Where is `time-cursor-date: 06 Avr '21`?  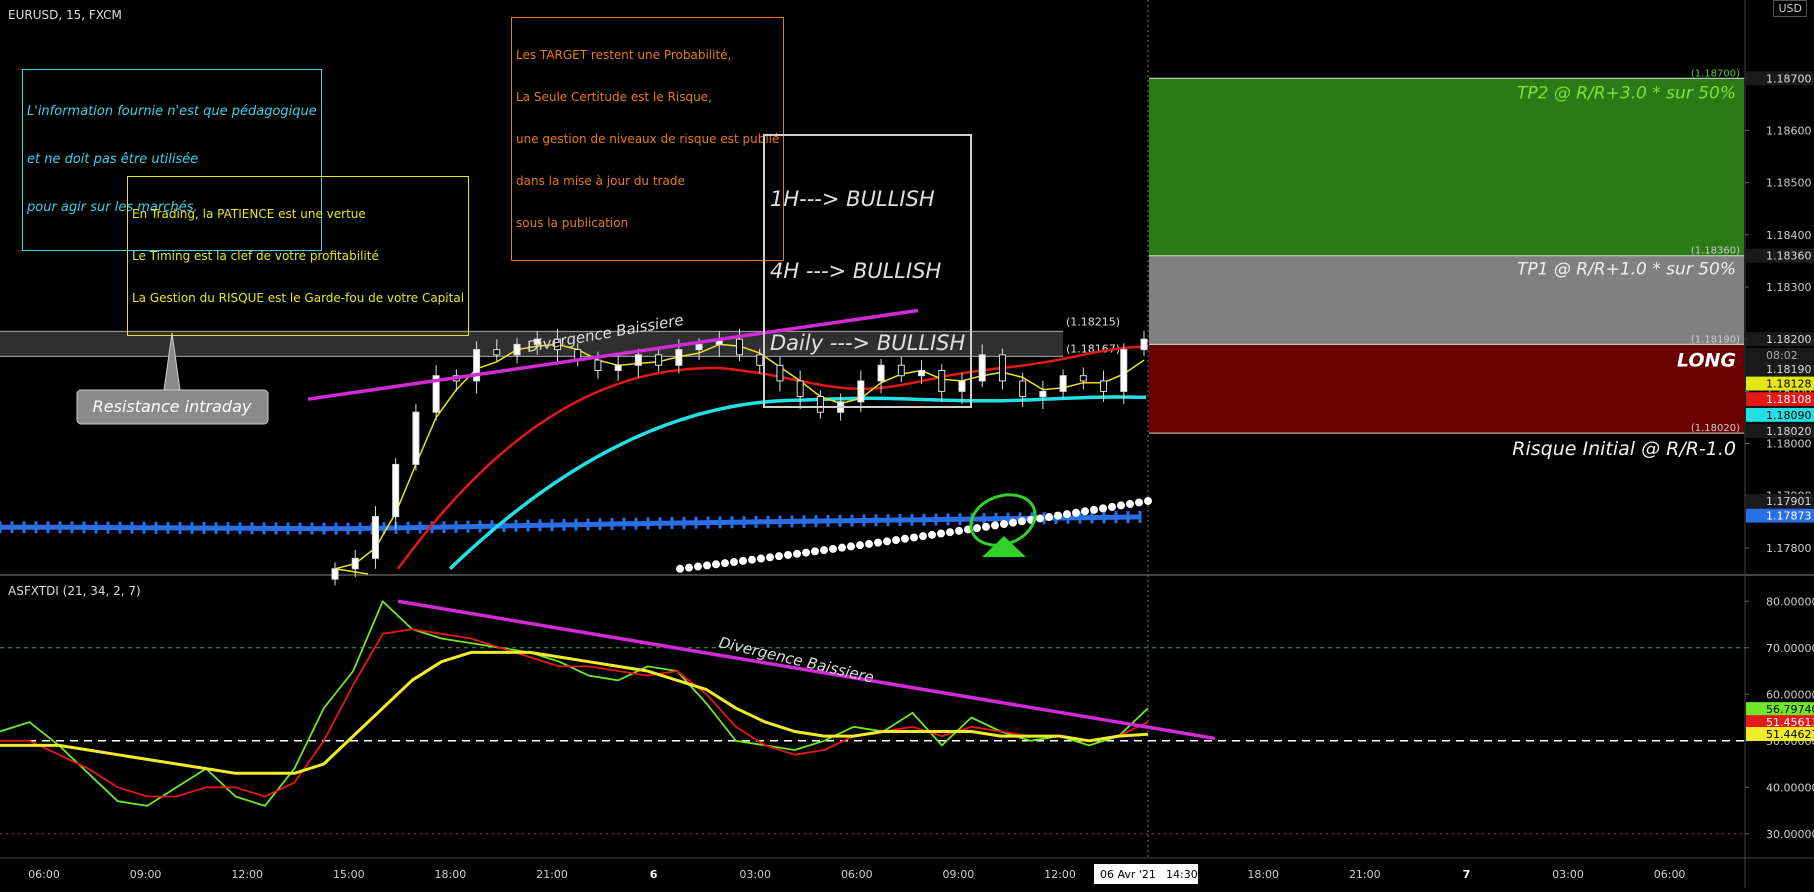 time-cursor-date: 06 Avr '21 is located at coordinates (1128, 874).